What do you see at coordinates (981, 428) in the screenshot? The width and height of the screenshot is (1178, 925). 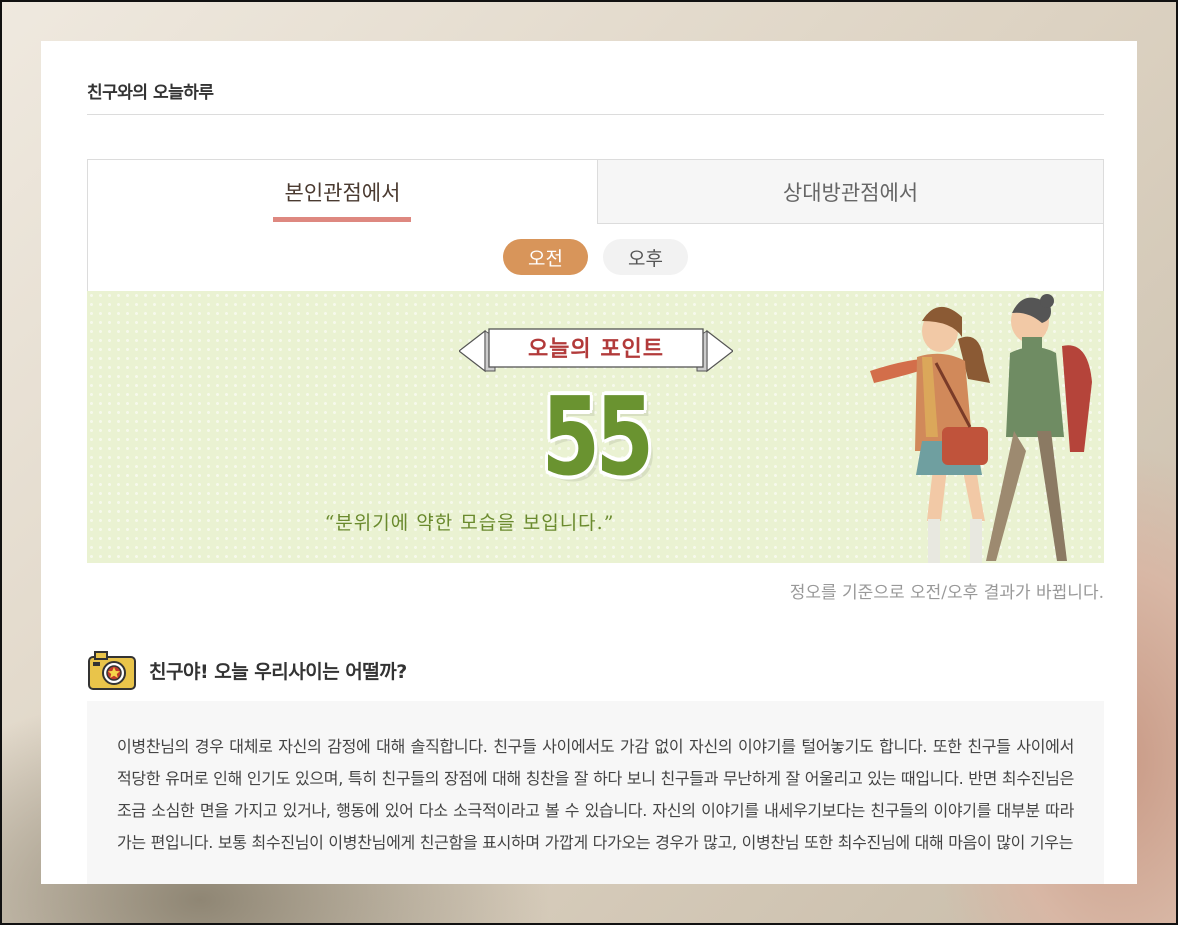 I see `friends-illustration` at bounding box center [981, 428].